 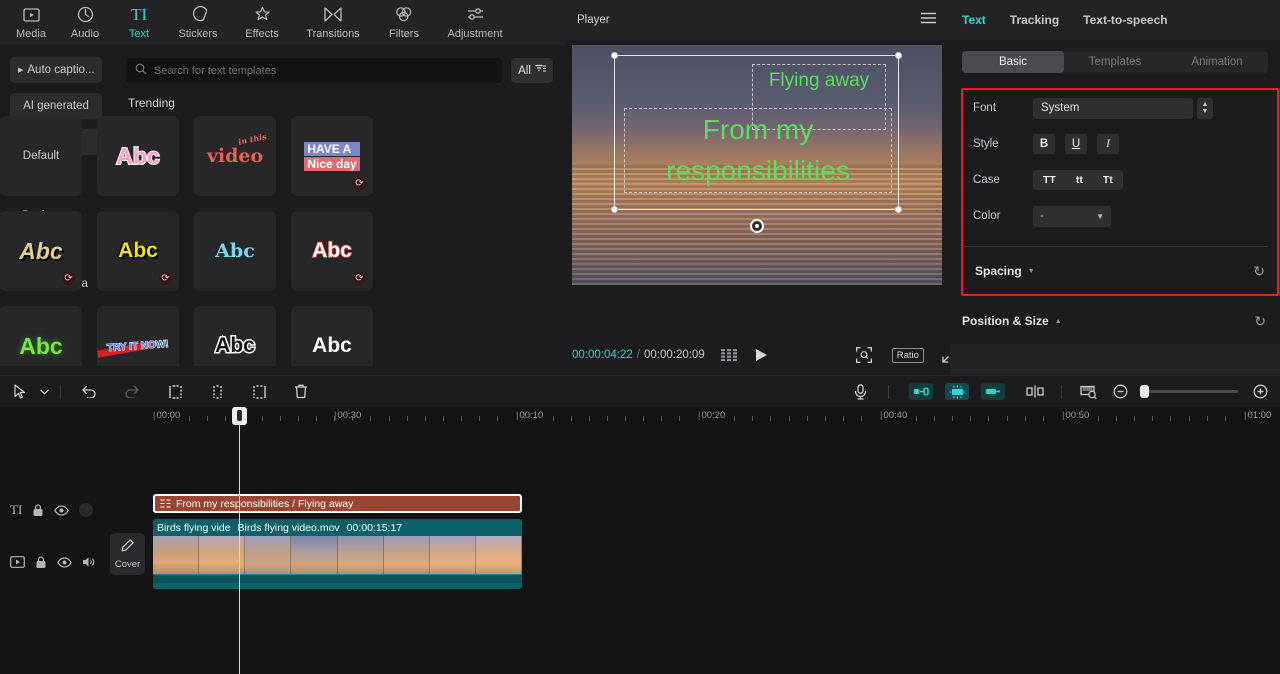 I want to click on trim-left-icon, so click(x=175, y=392).